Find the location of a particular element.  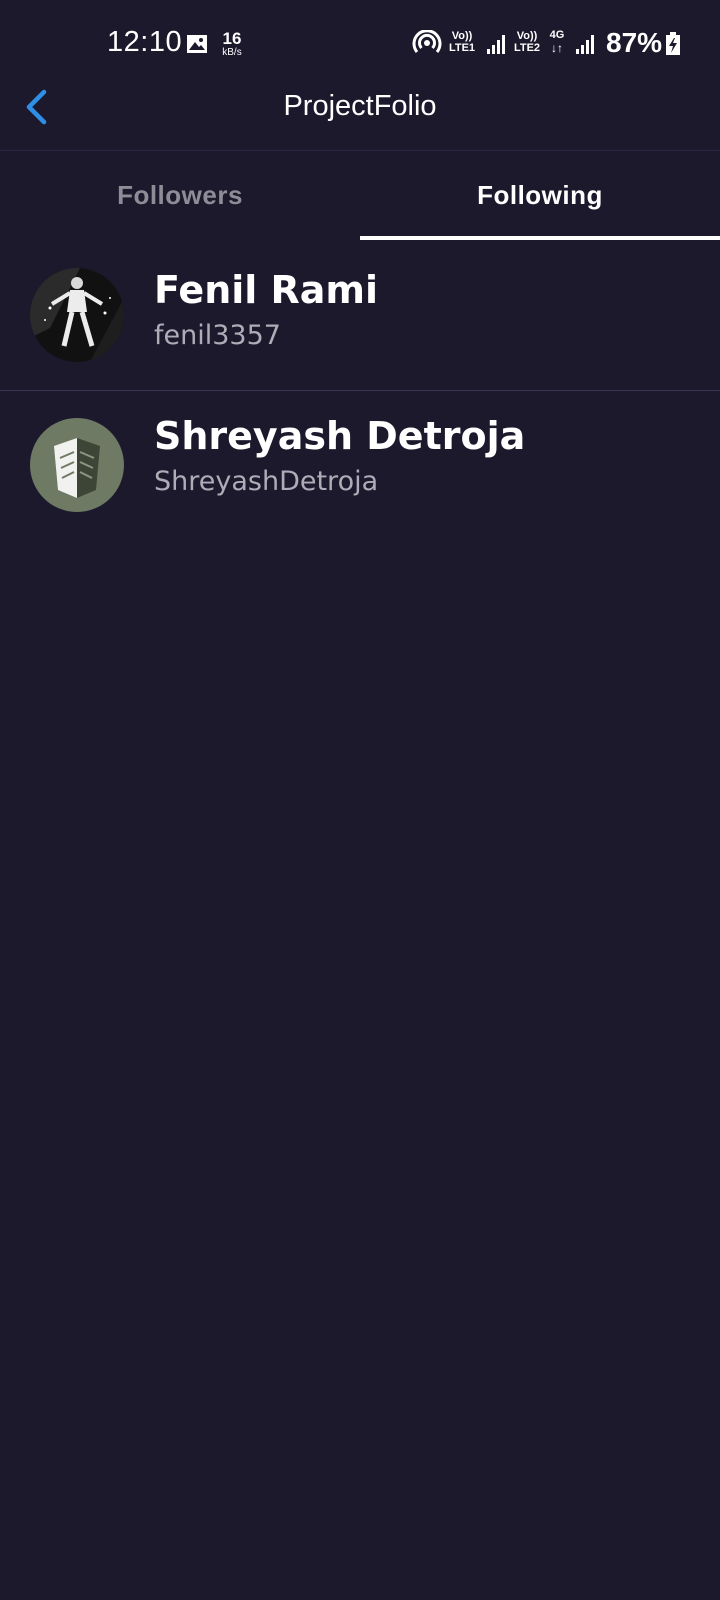

list-item: Shreyash Detroja ShreyashDetroja is located at coordinates (360, 465).